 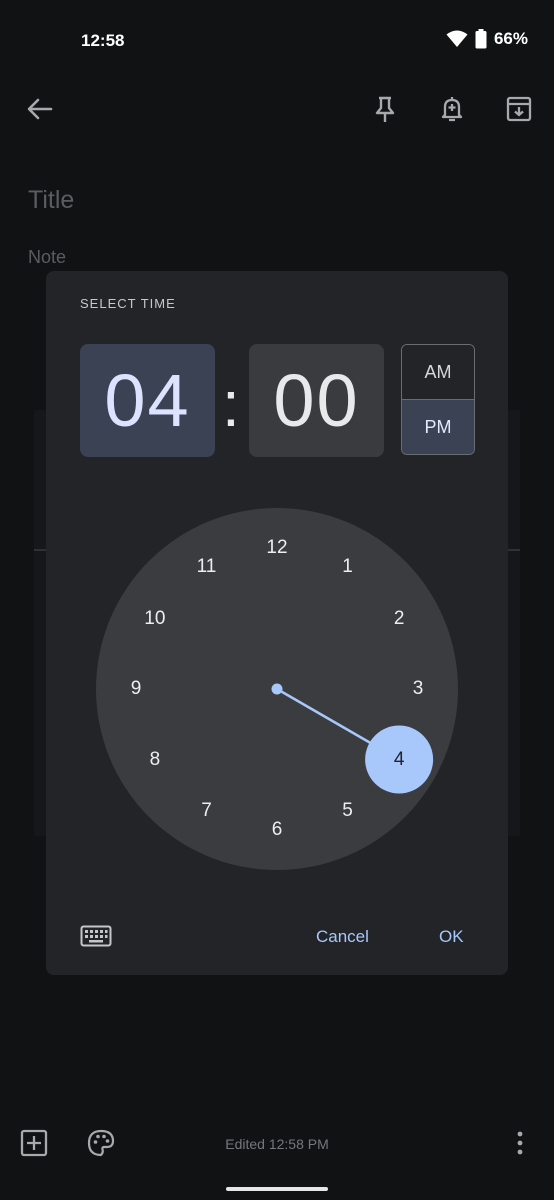 What do you see at coordinates (103, 40) in the screenshot?
I see `status-time: 12:58` at bounding box center [103, 40].